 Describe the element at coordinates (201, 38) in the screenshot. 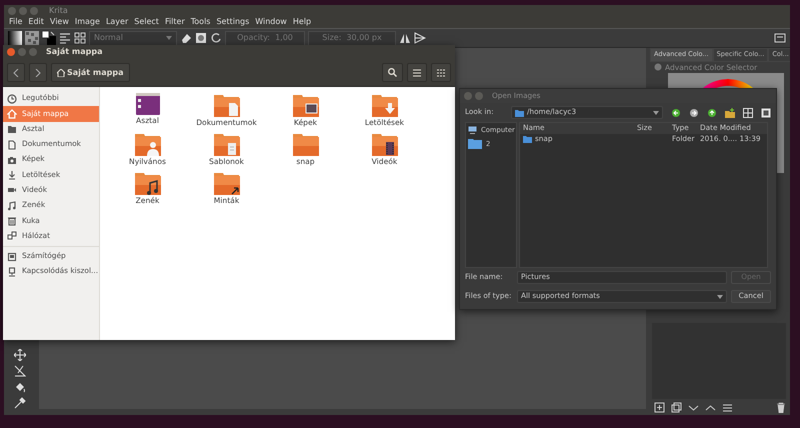

I see `alpha-lock-icon` at that location.